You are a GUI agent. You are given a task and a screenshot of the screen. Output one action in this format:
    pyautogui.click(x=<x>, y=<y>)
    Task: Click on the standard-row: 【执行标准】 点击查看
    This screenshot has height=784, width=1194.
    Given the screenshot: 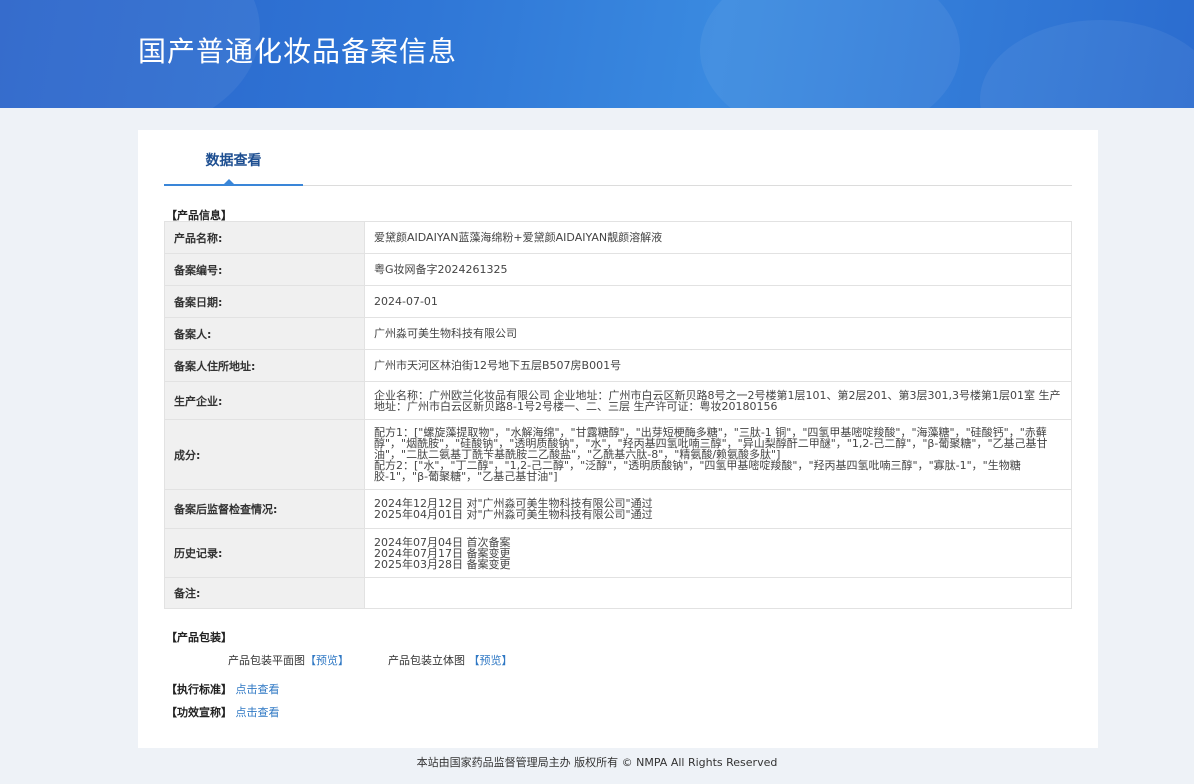 What is the action you would take?
    pyautogui.click(x=223, y=689)
    